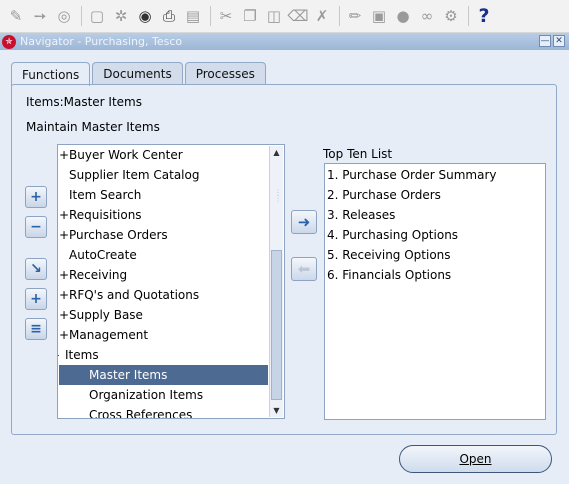  I want to click on tree-item: +Buyer Work Center, so click(163, 155).